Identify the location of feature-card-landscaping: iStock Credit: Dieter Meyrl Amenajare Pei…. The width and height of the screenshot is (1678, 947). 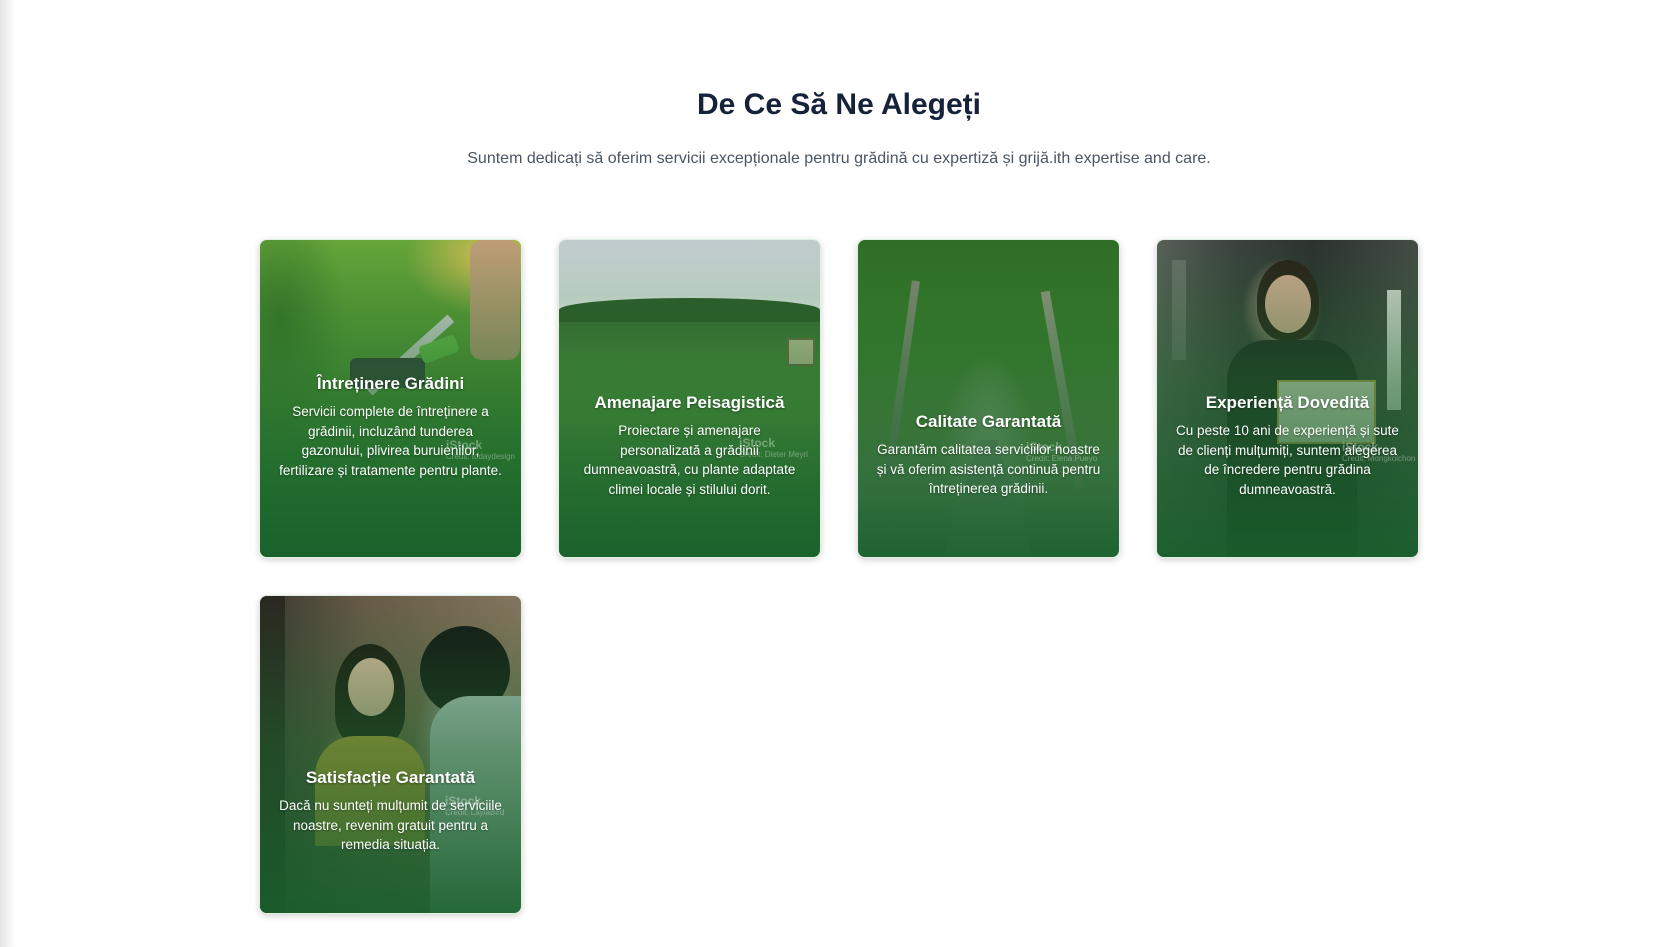
(689, 398).